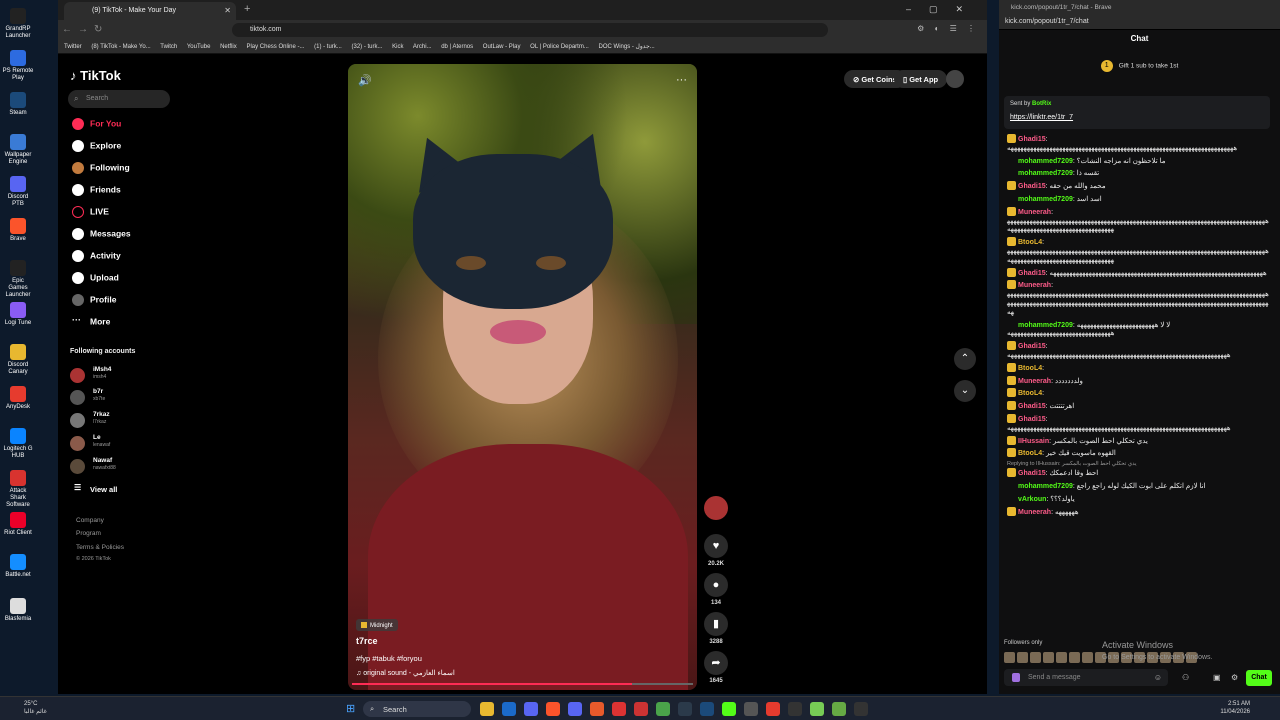 This screenshot has width=1280, height=720. What do you see at coordinates (18, 314) in the screenshot?
I see `desktop-icon-logi-tune: Logi Tune` at bounding box center [18, 314].